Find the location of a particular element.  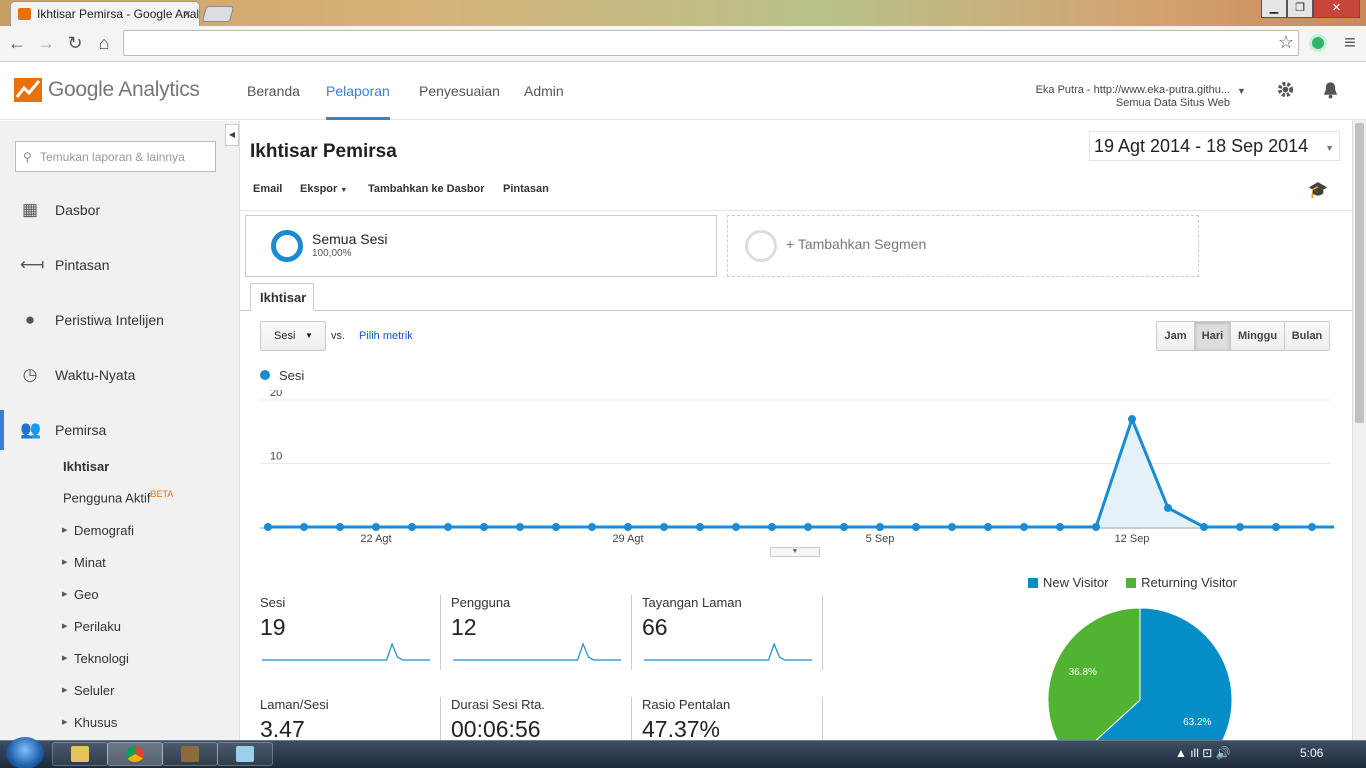

period-jam-button: Jam is located at coordinates (1176, 336).